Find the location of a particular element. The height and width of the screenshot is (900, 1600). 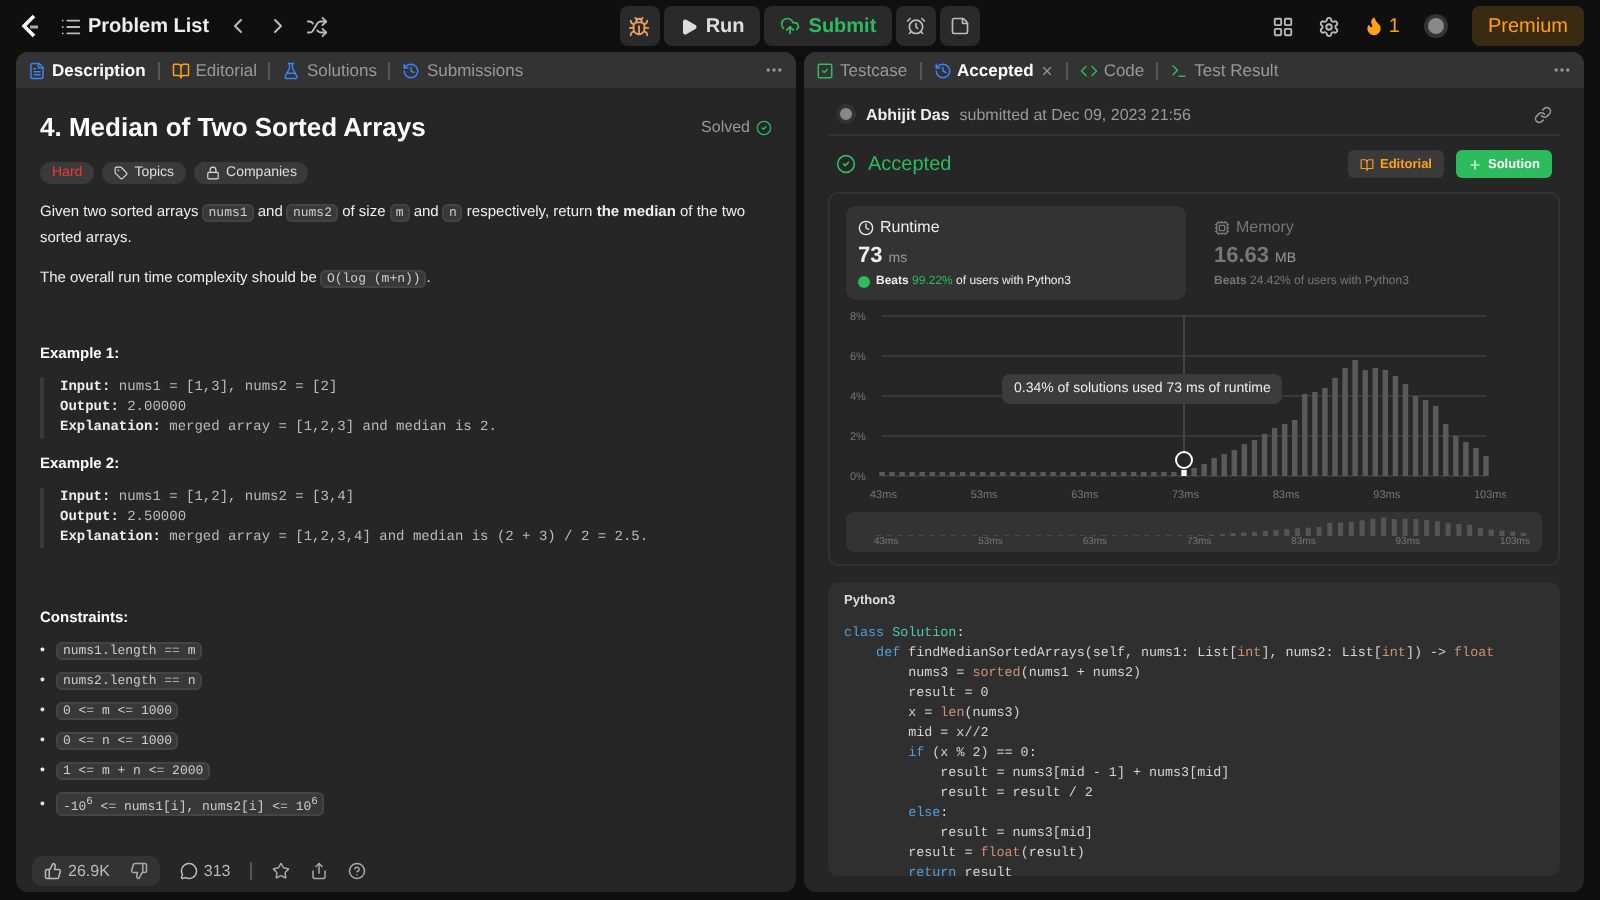

alarm-clock-icon is located at coordinates (916, 26).